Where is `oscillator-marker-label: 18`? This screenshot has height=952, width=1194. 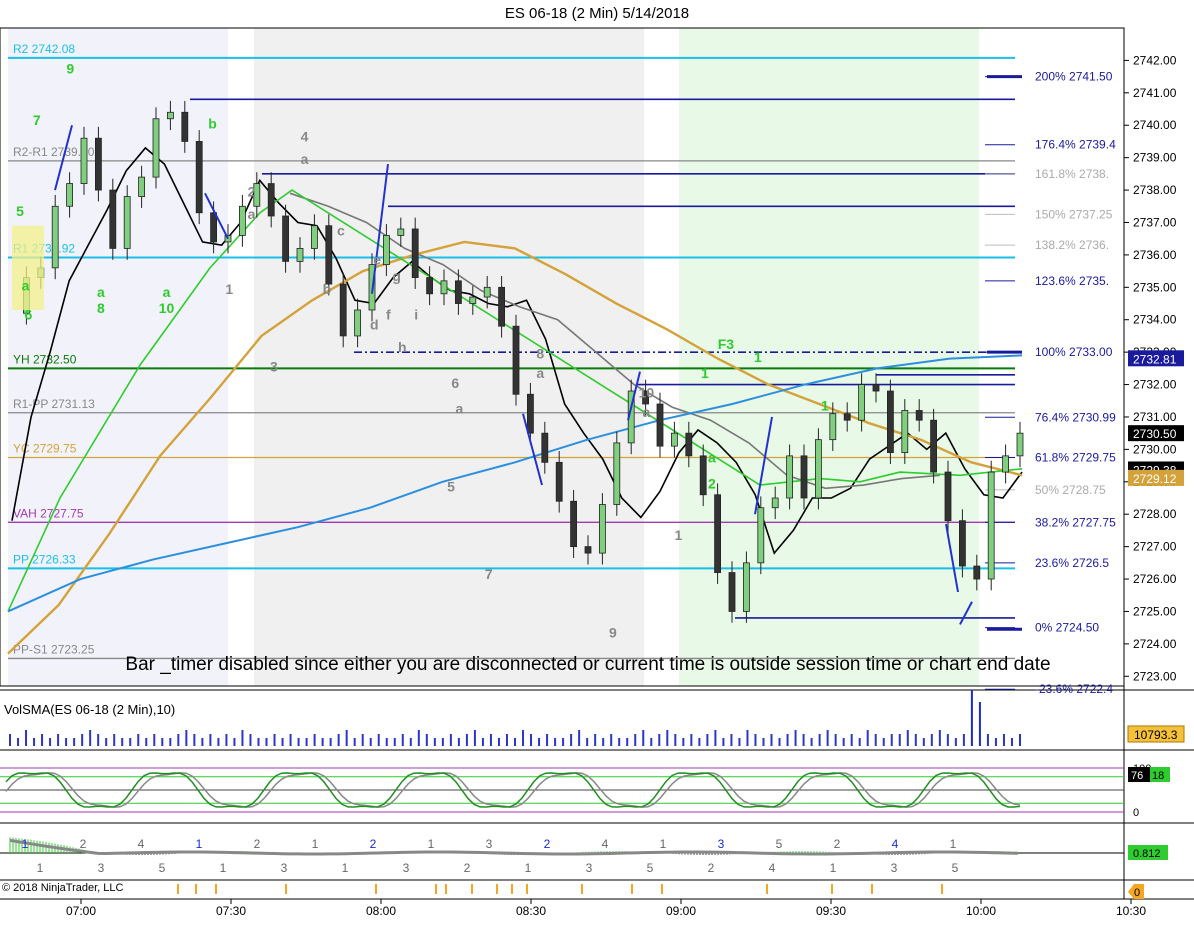 oscillator-marker-label: 18 is located at coordinates (1158, 776).